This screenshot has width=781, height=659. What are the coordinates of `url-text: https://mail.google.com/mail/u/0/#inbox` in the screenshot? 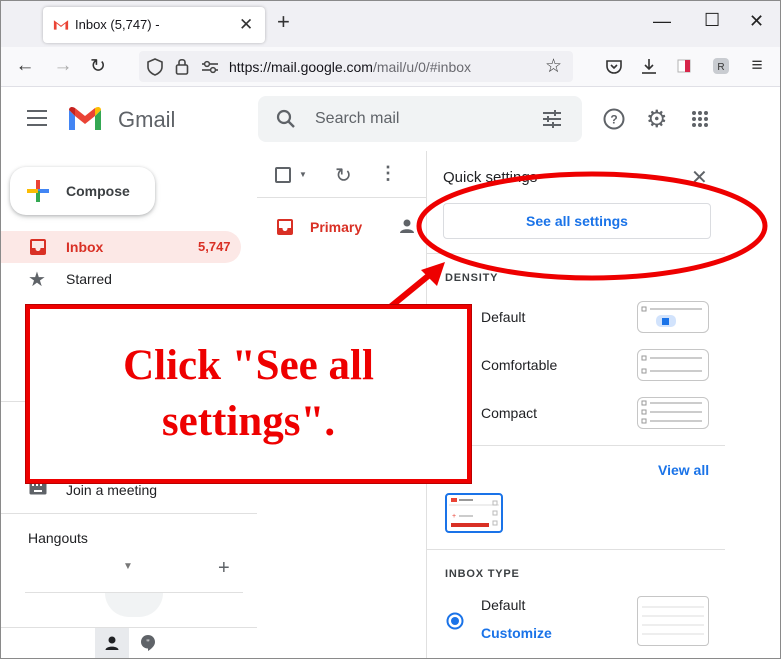 It's located at (350, 67).